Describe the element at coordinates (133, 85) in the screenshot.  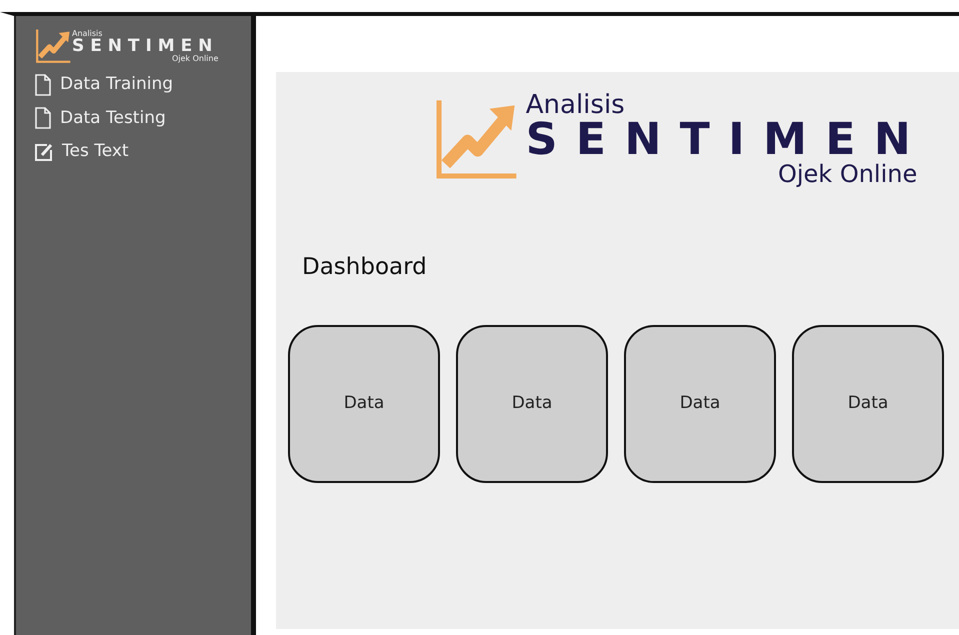
I see `nav-link: Data Training` at that location.